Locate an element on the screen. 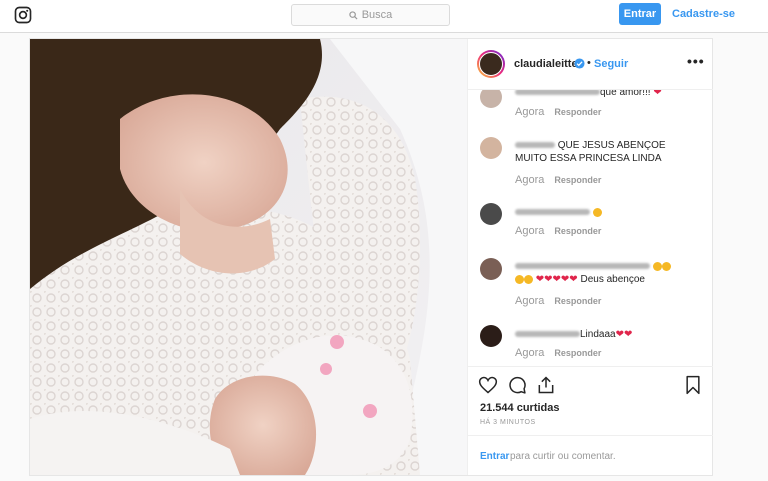  comment-icon is located at coordinates (517, 385).